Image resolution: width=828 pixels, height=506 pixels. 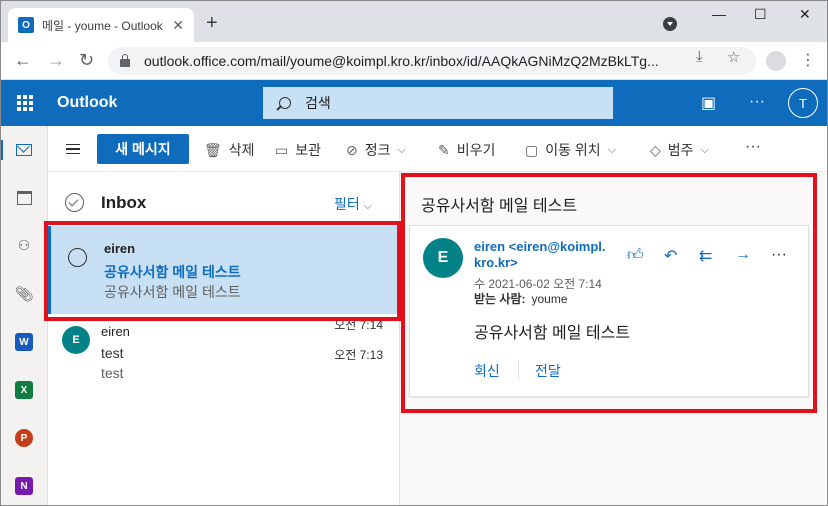 I want to click on word-icon: W, so click(x=24, y=342).